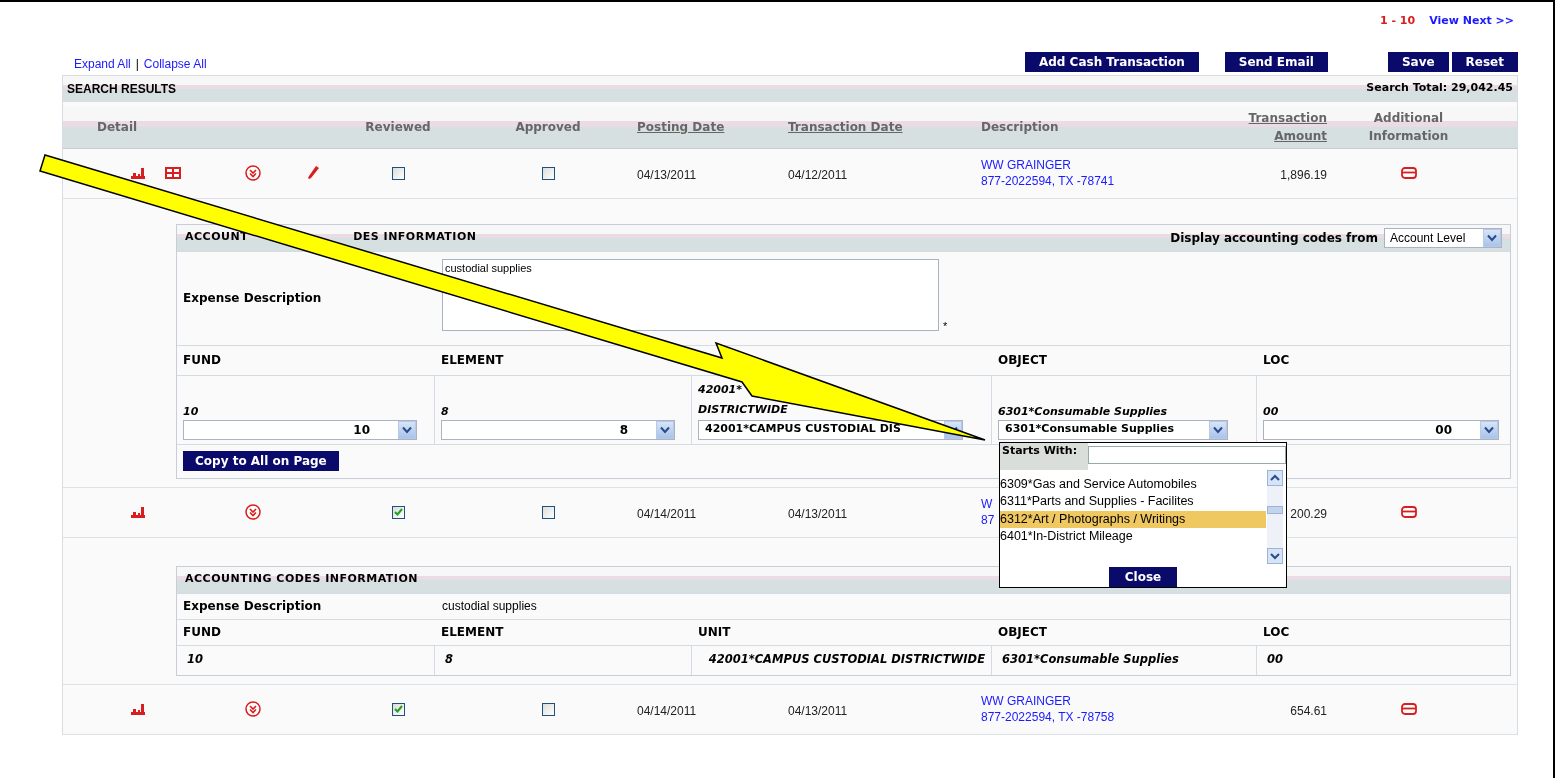 The width and height of the screenshot is (1561, 778). I want to click on column-header: Detail, so click(117, 127).